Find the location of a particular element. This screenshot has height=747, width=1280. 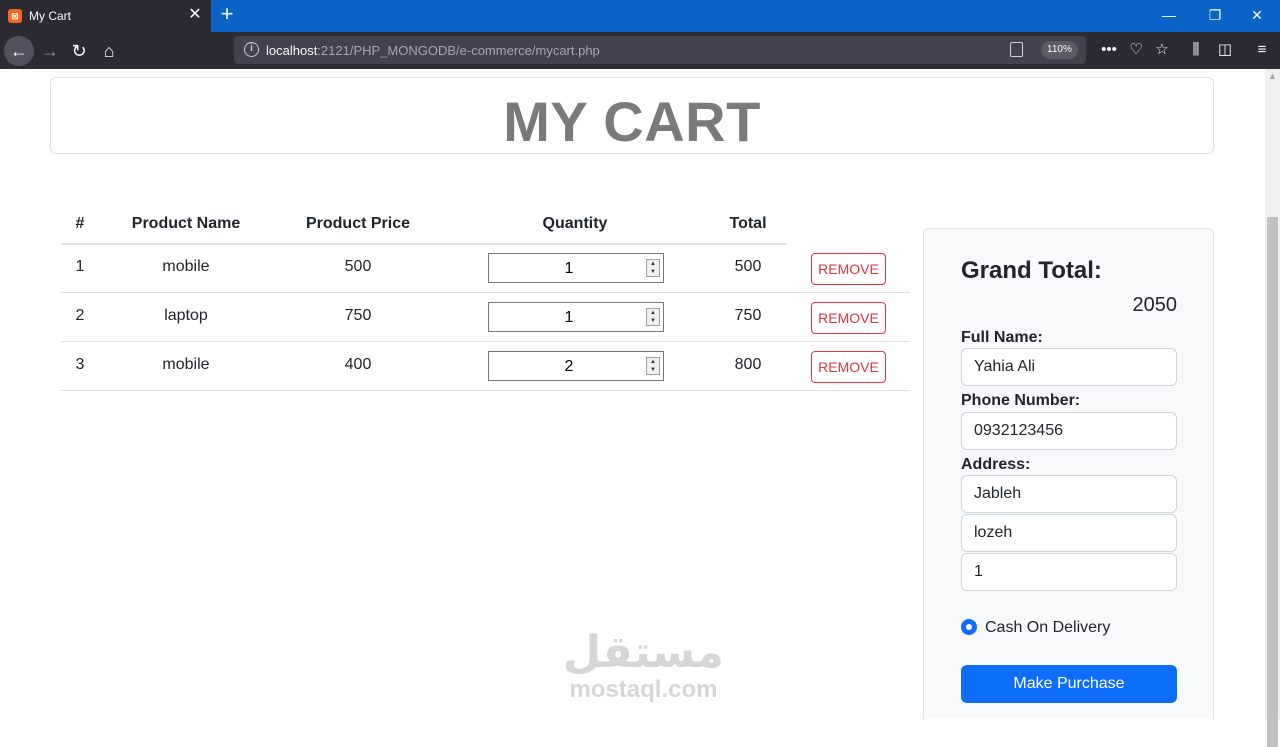

library-icon: ⫼ is located at coordinates (1196, 50).